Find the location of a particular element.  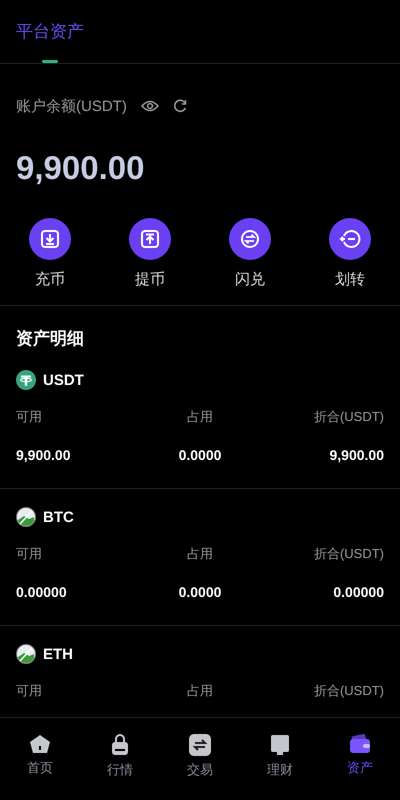

tab: 平台资产 is located at coordinates (50, 31).